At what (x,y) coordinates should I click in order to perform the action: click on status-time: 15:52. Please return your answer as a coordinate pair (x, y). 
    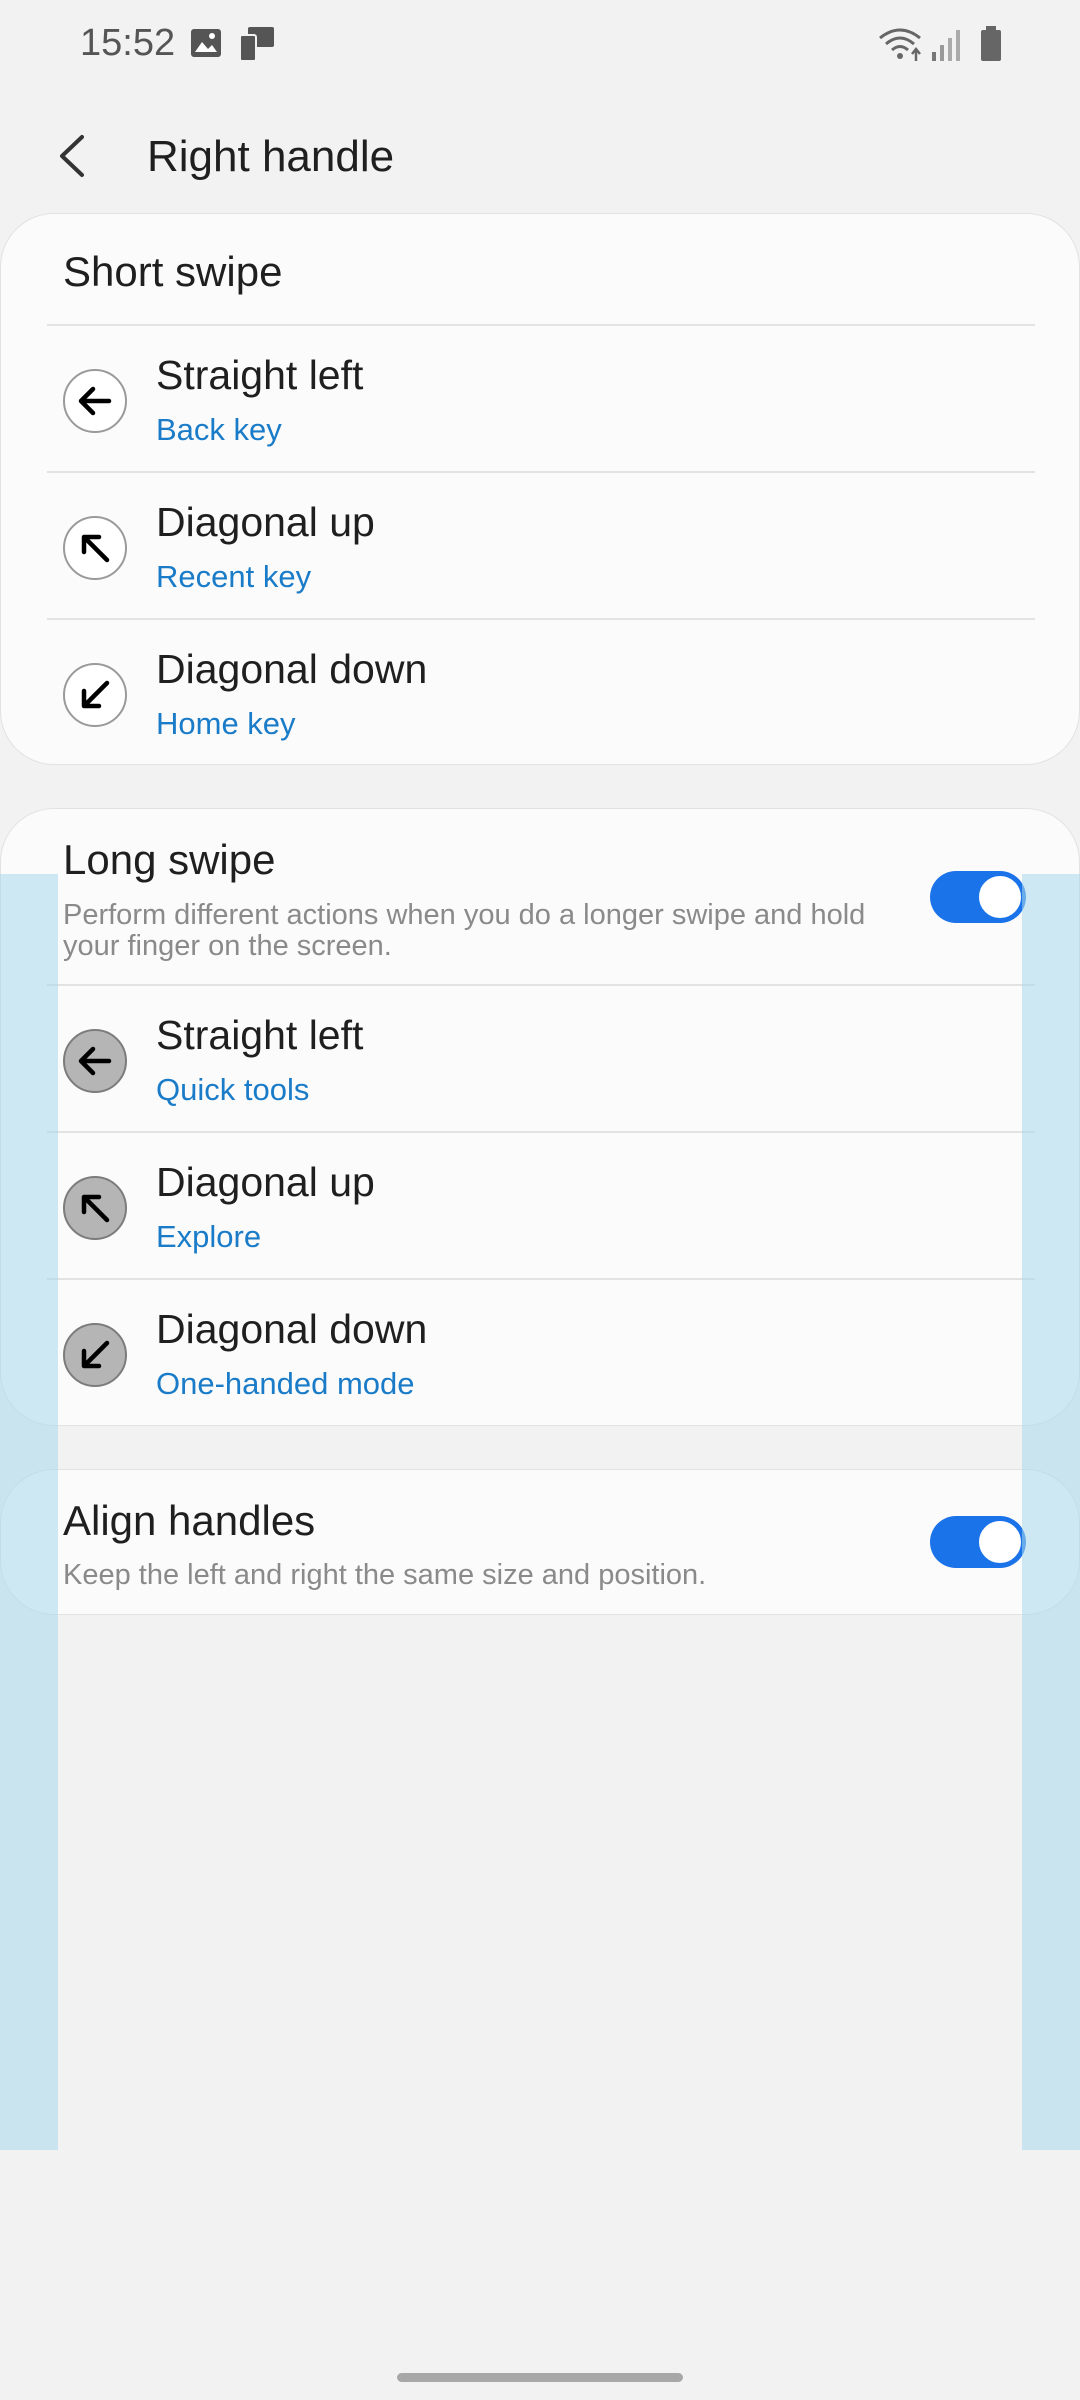
    Looking at the image, I should click on (128, 43).